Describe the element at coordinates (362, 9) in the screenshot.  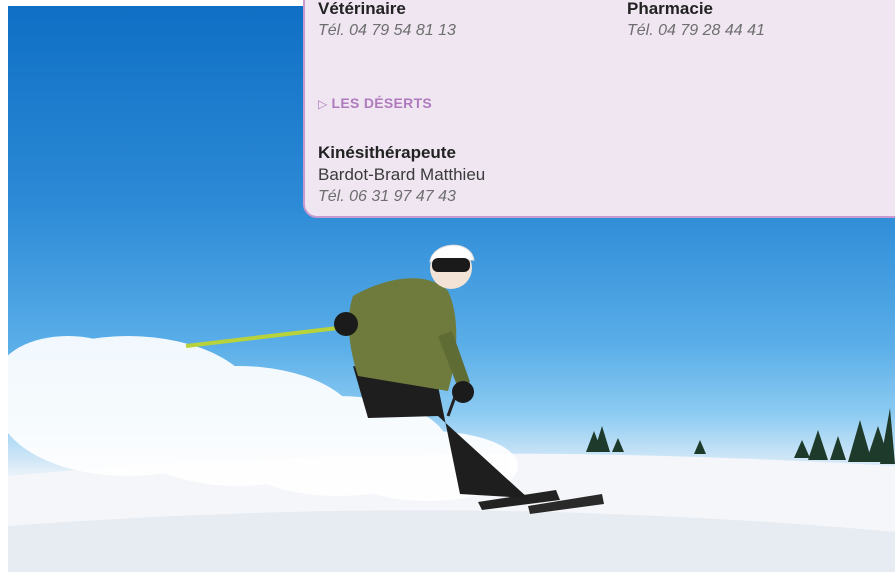
I see `contact-role: Vétérinaire` at that location.